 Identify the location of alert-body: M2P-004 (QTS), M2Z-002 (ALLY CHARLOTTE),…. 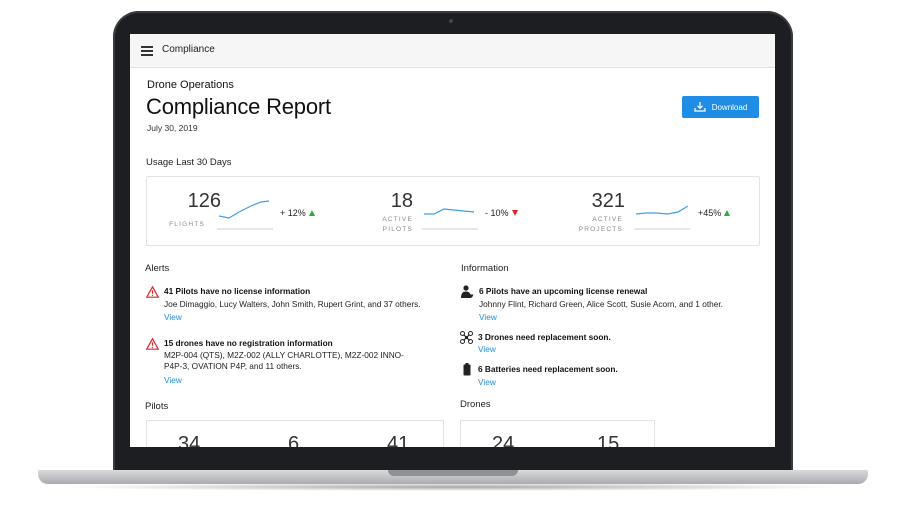
(284, 360).